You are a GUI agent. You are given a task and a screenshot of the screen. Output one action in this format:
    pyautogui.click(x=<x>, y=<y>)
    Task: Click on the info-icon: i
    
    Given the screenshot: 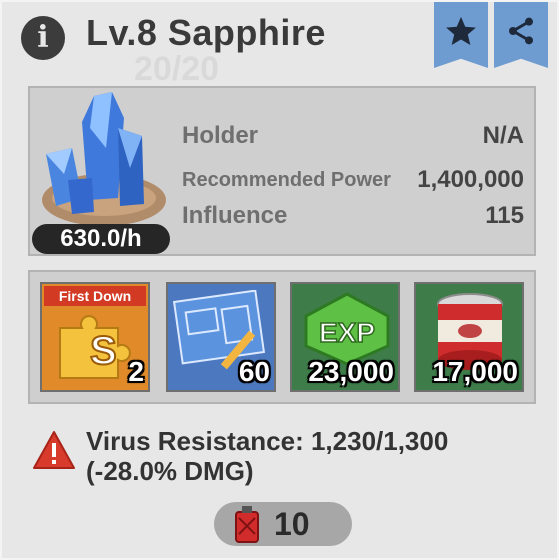 What is the action you would take?
    pyautogui.click(x=43, y=38)
    